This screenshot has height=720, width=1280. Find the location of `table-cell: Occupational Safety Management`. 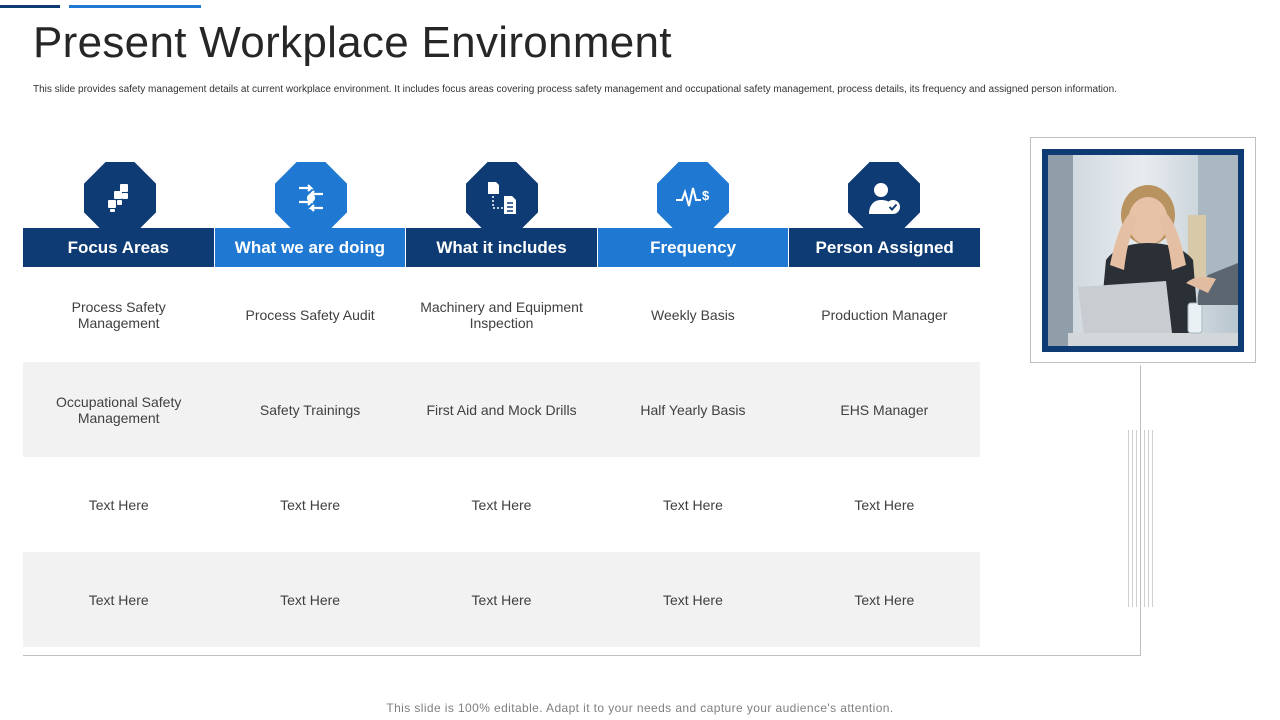

table-cell: Occupational Safety Management is located at coordinates (119, 409).